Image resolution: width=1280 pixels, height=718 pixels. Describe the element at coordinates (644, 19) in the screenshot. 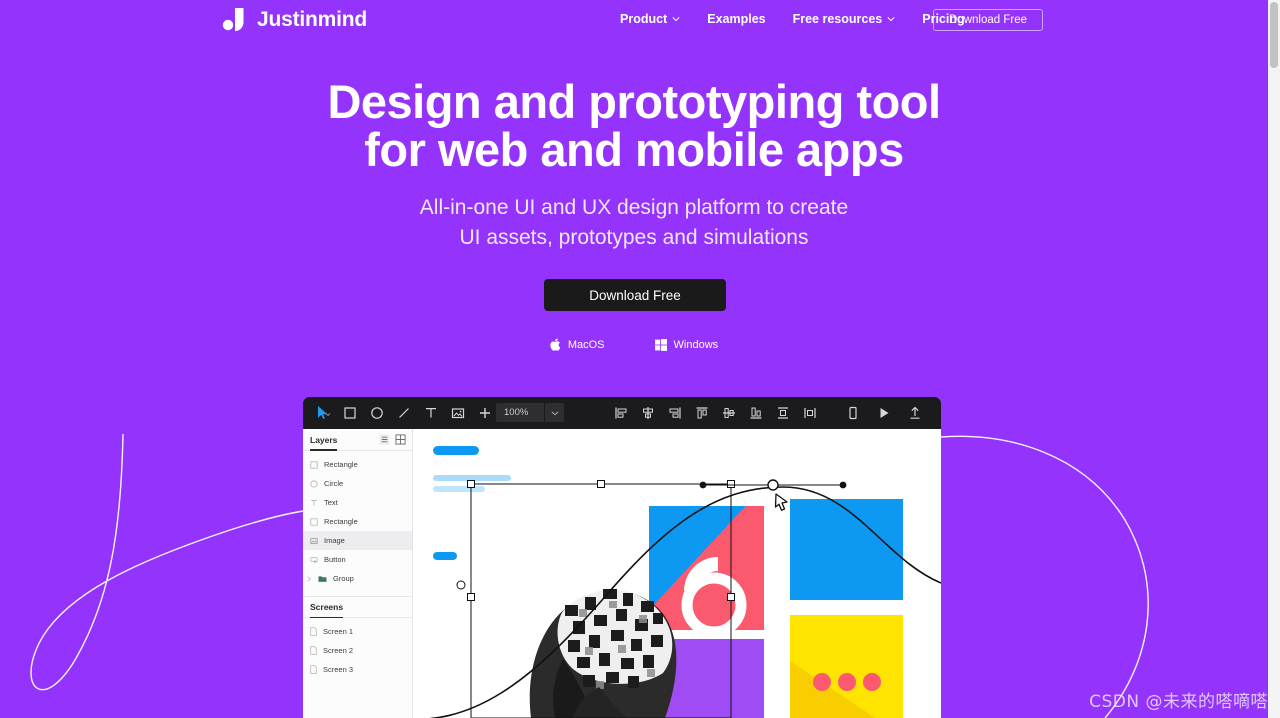

I see `nav-item-product-label: Product` at that location.